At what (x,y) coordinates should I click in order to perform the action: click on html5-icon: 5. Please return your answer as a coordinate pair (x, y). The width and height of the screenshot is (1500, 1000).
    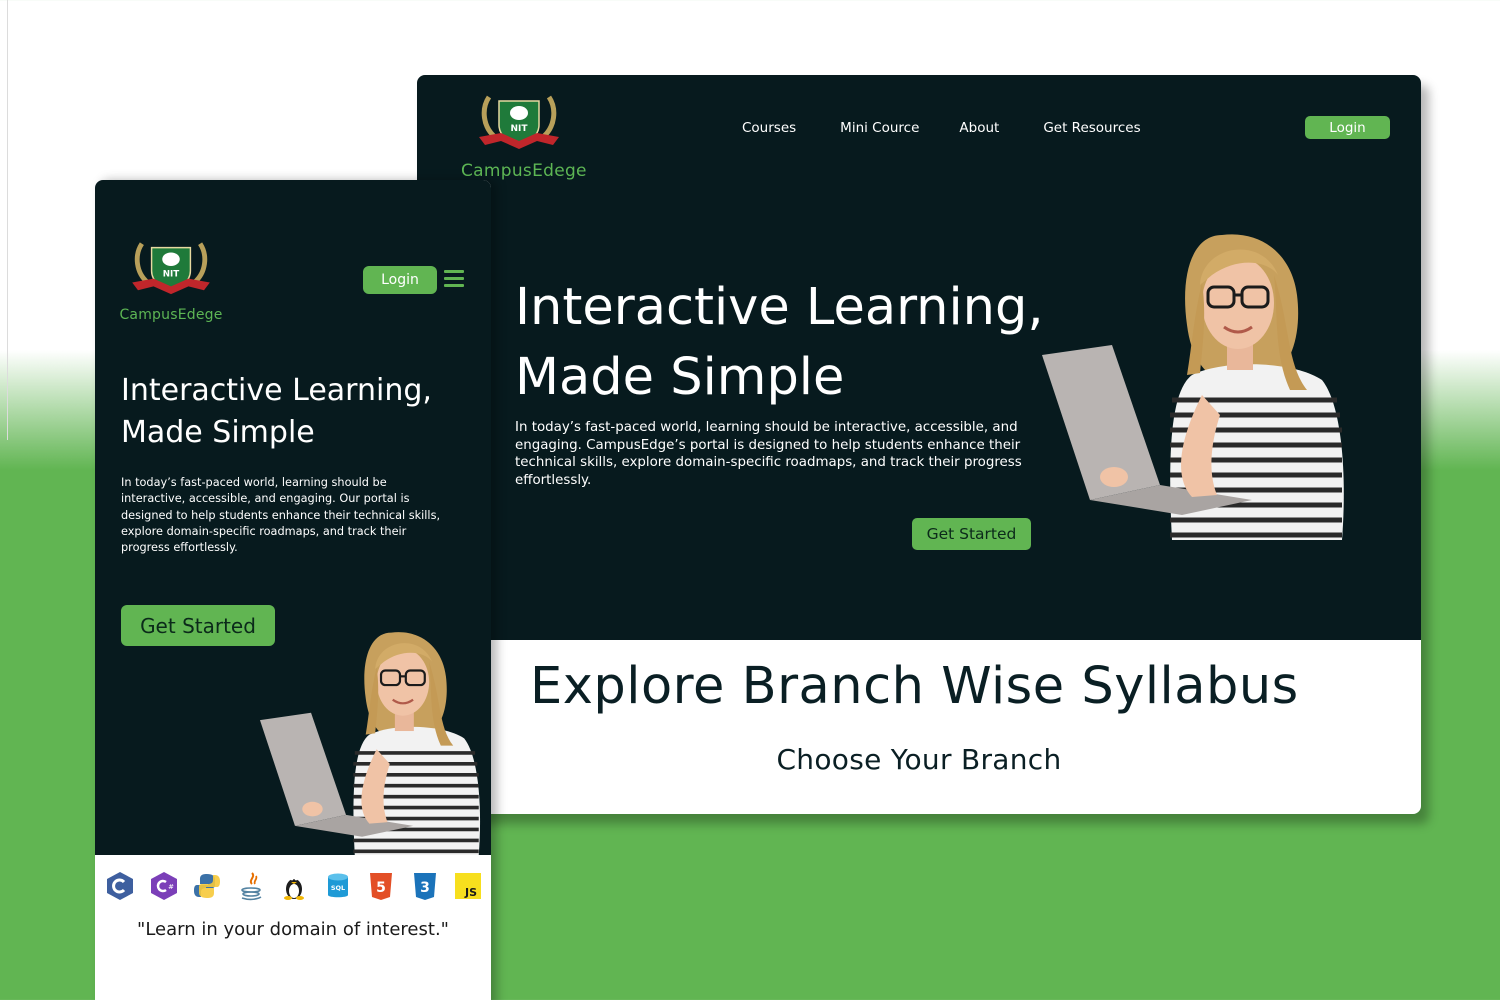
    Looking at the image, I should click on (381, 886).